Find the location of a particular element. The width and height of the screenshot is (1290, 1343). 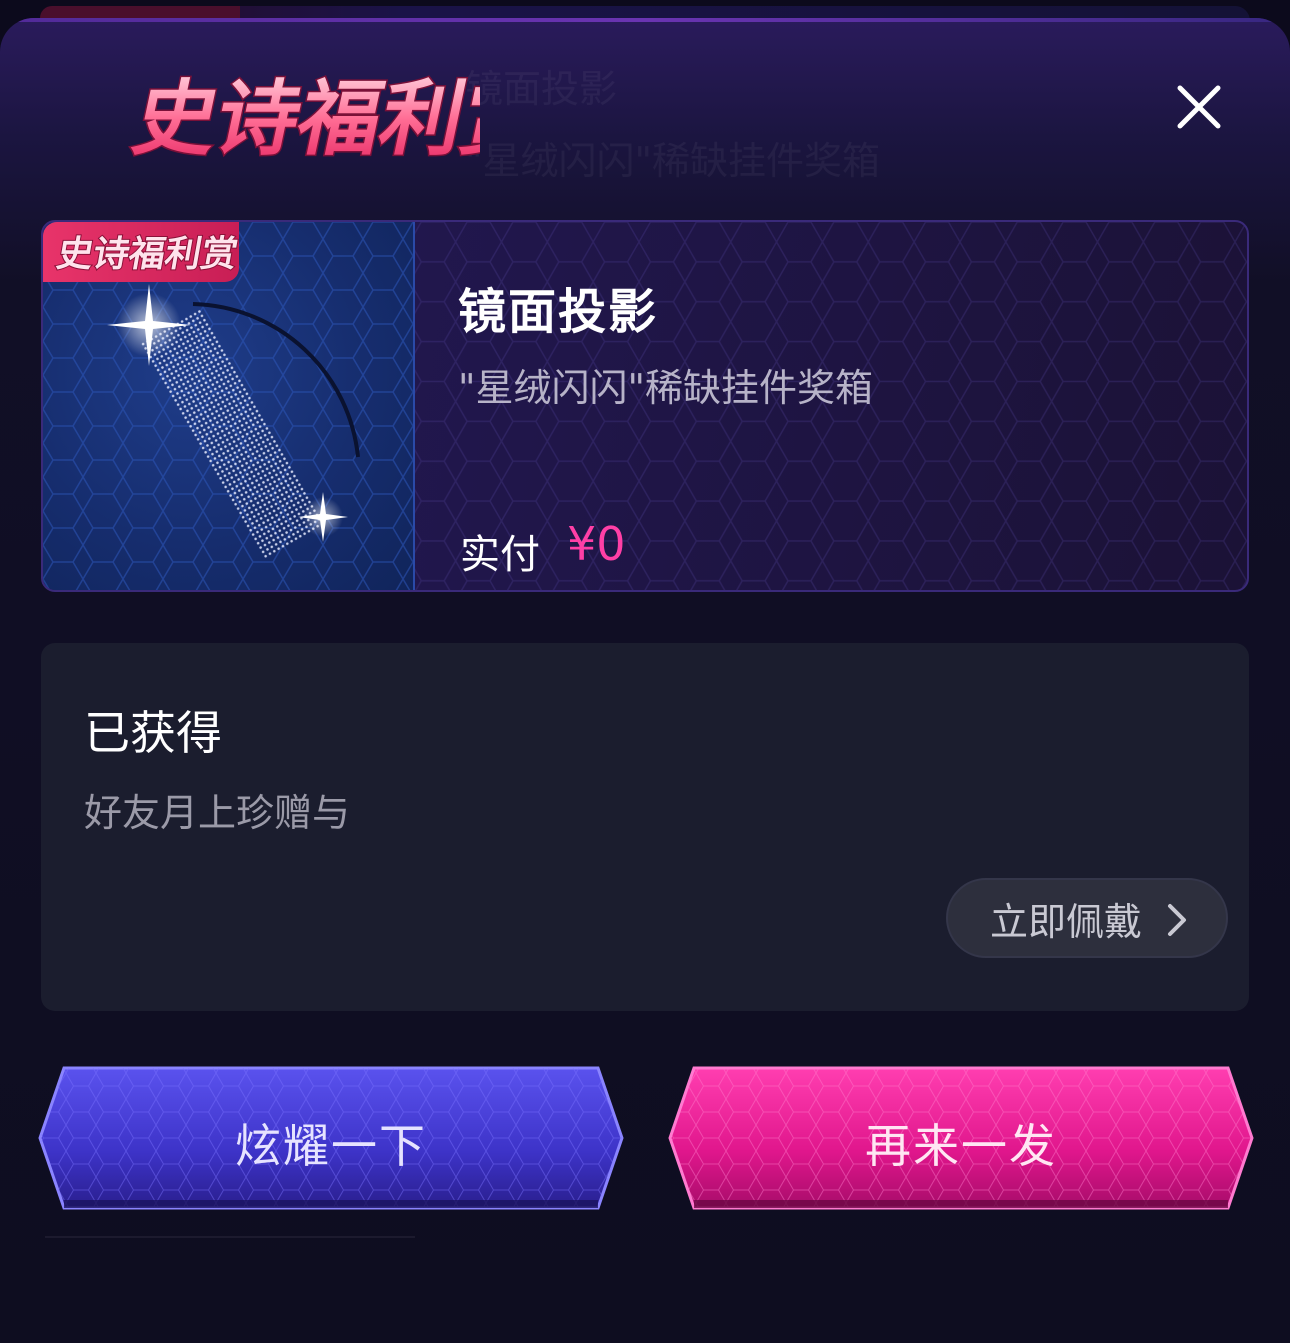

obtained-title: 已获得 is located at coordinates (153, 733).